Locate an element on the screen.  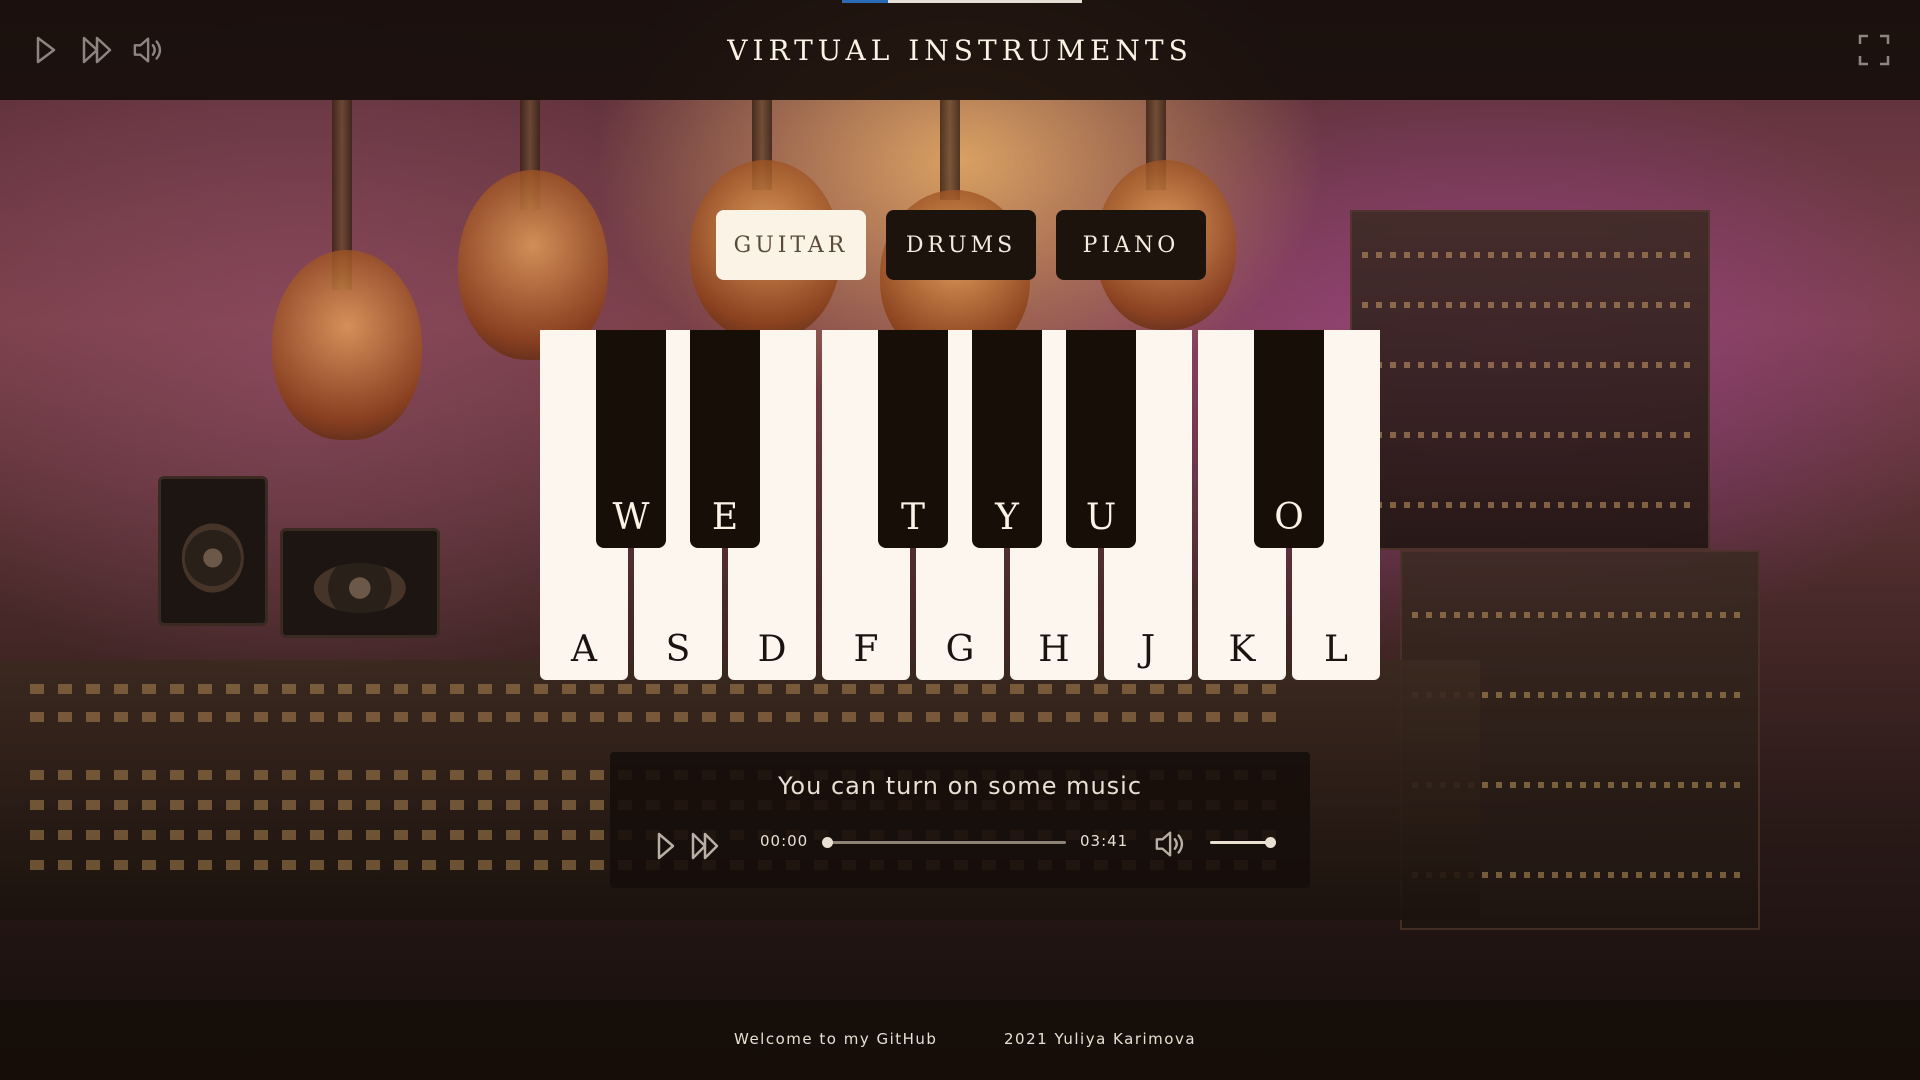
tab-guitar: GUITAR is located at coordinates (791, 245).